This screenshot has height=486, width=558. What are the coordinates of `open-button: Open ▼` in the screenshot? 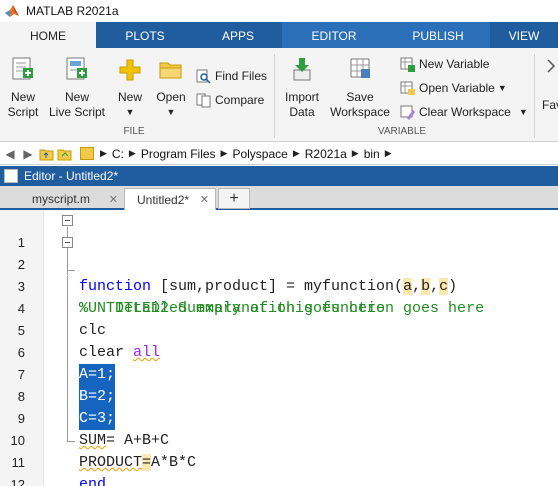 It's located at (171, 89).